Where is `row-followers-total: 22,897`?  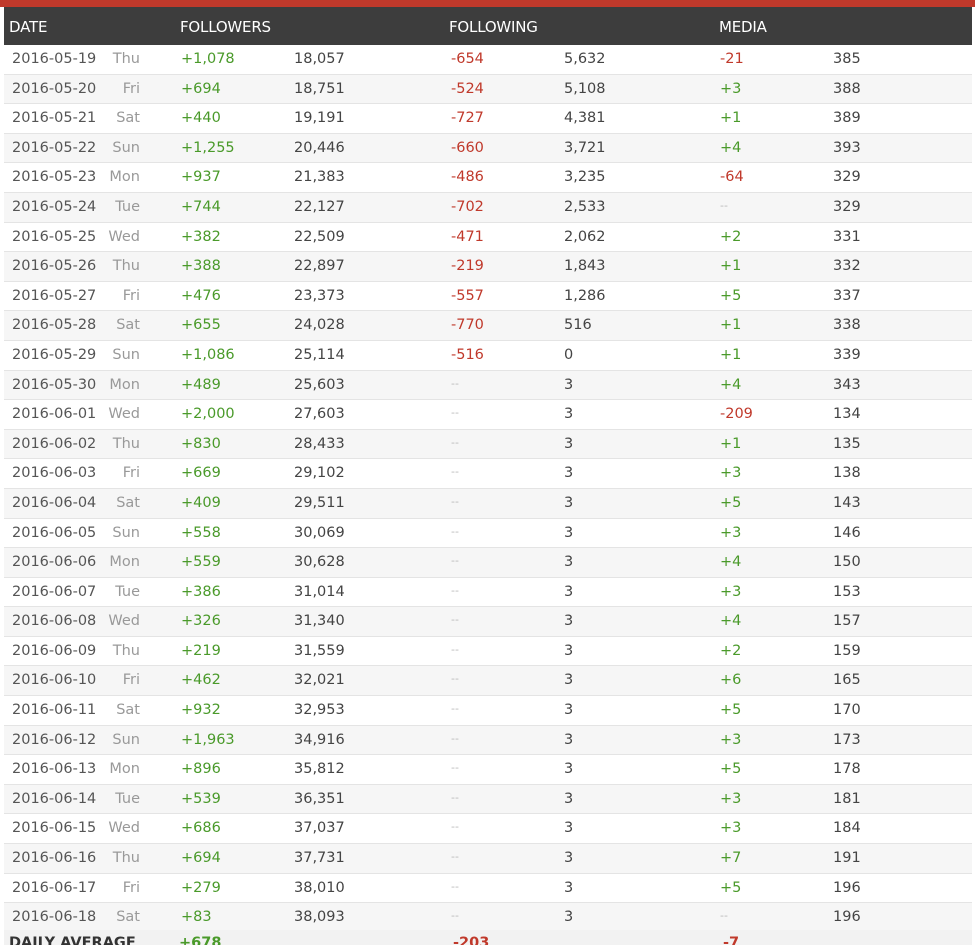 row-followers-total: 22,897 is located at coordinates (319, 266).